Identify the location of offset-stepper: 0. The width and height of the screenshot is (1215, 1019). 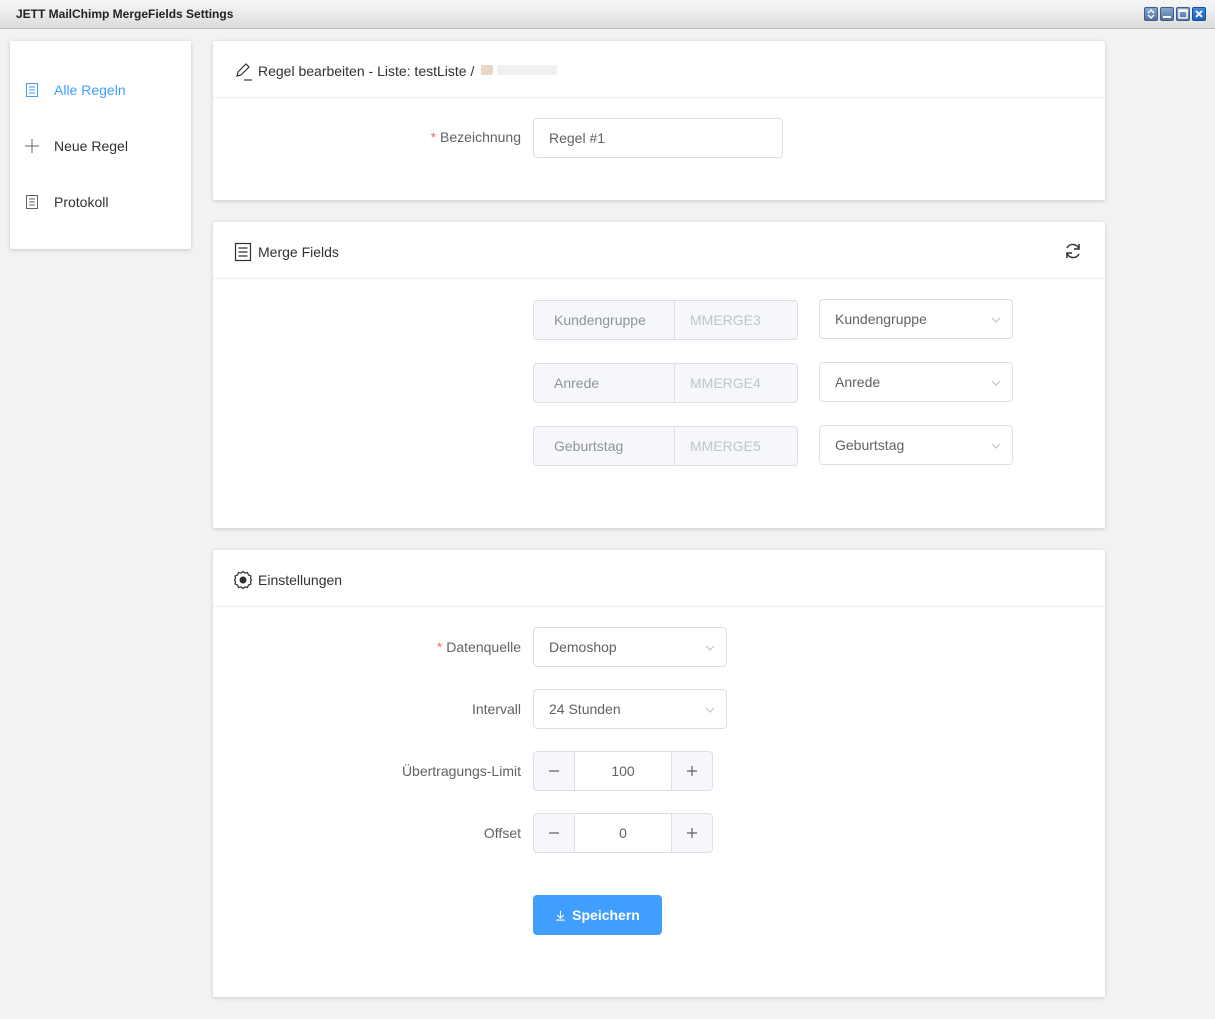
(623, 833).